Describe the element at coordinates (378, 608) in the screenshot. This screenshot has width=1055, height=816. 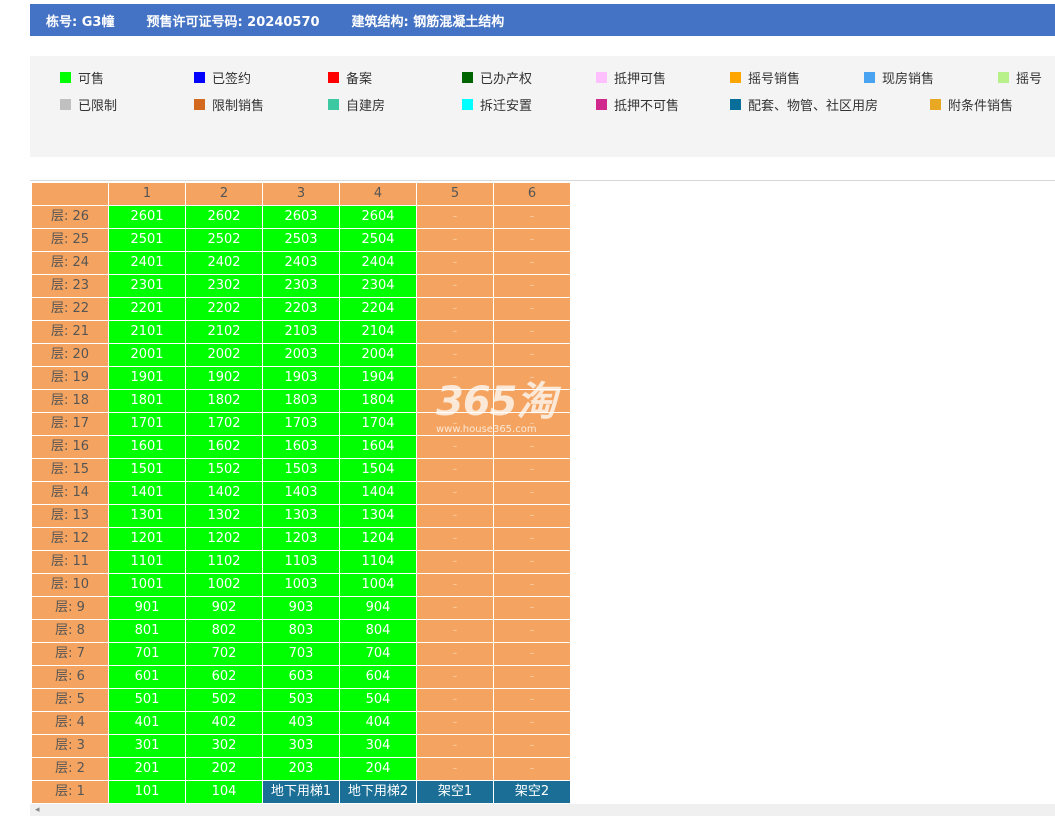
I see `unit-cell: 904` at that location.